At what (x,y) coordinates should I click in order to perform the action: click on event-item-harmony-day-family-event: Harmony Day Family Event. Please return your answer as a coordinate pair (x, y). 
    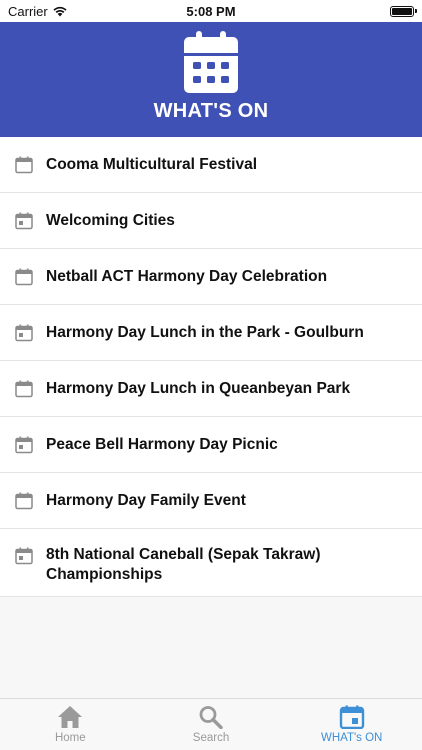
    Looking at the image, I should click on (211, 501).